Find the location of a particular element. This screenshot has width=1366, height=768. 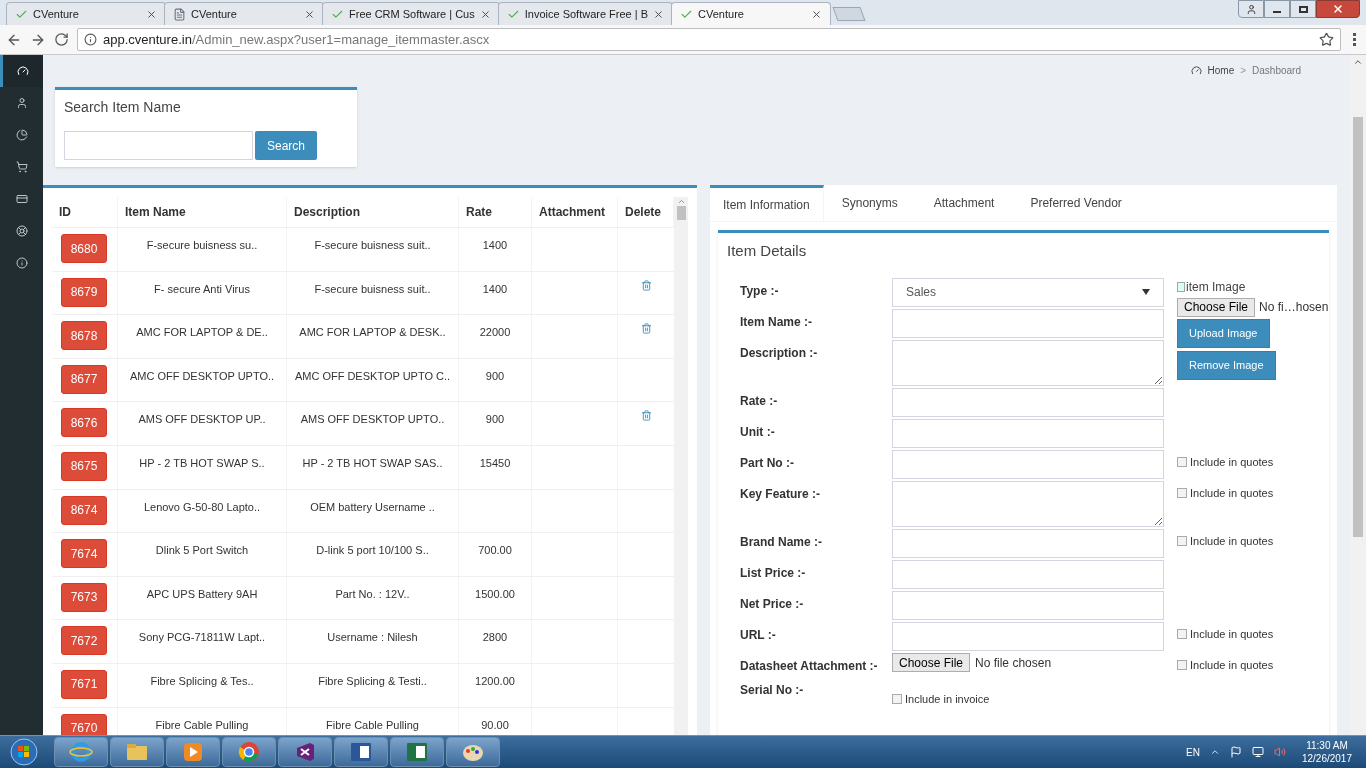

type-select: Sales is located at coordinates (1028, 292).